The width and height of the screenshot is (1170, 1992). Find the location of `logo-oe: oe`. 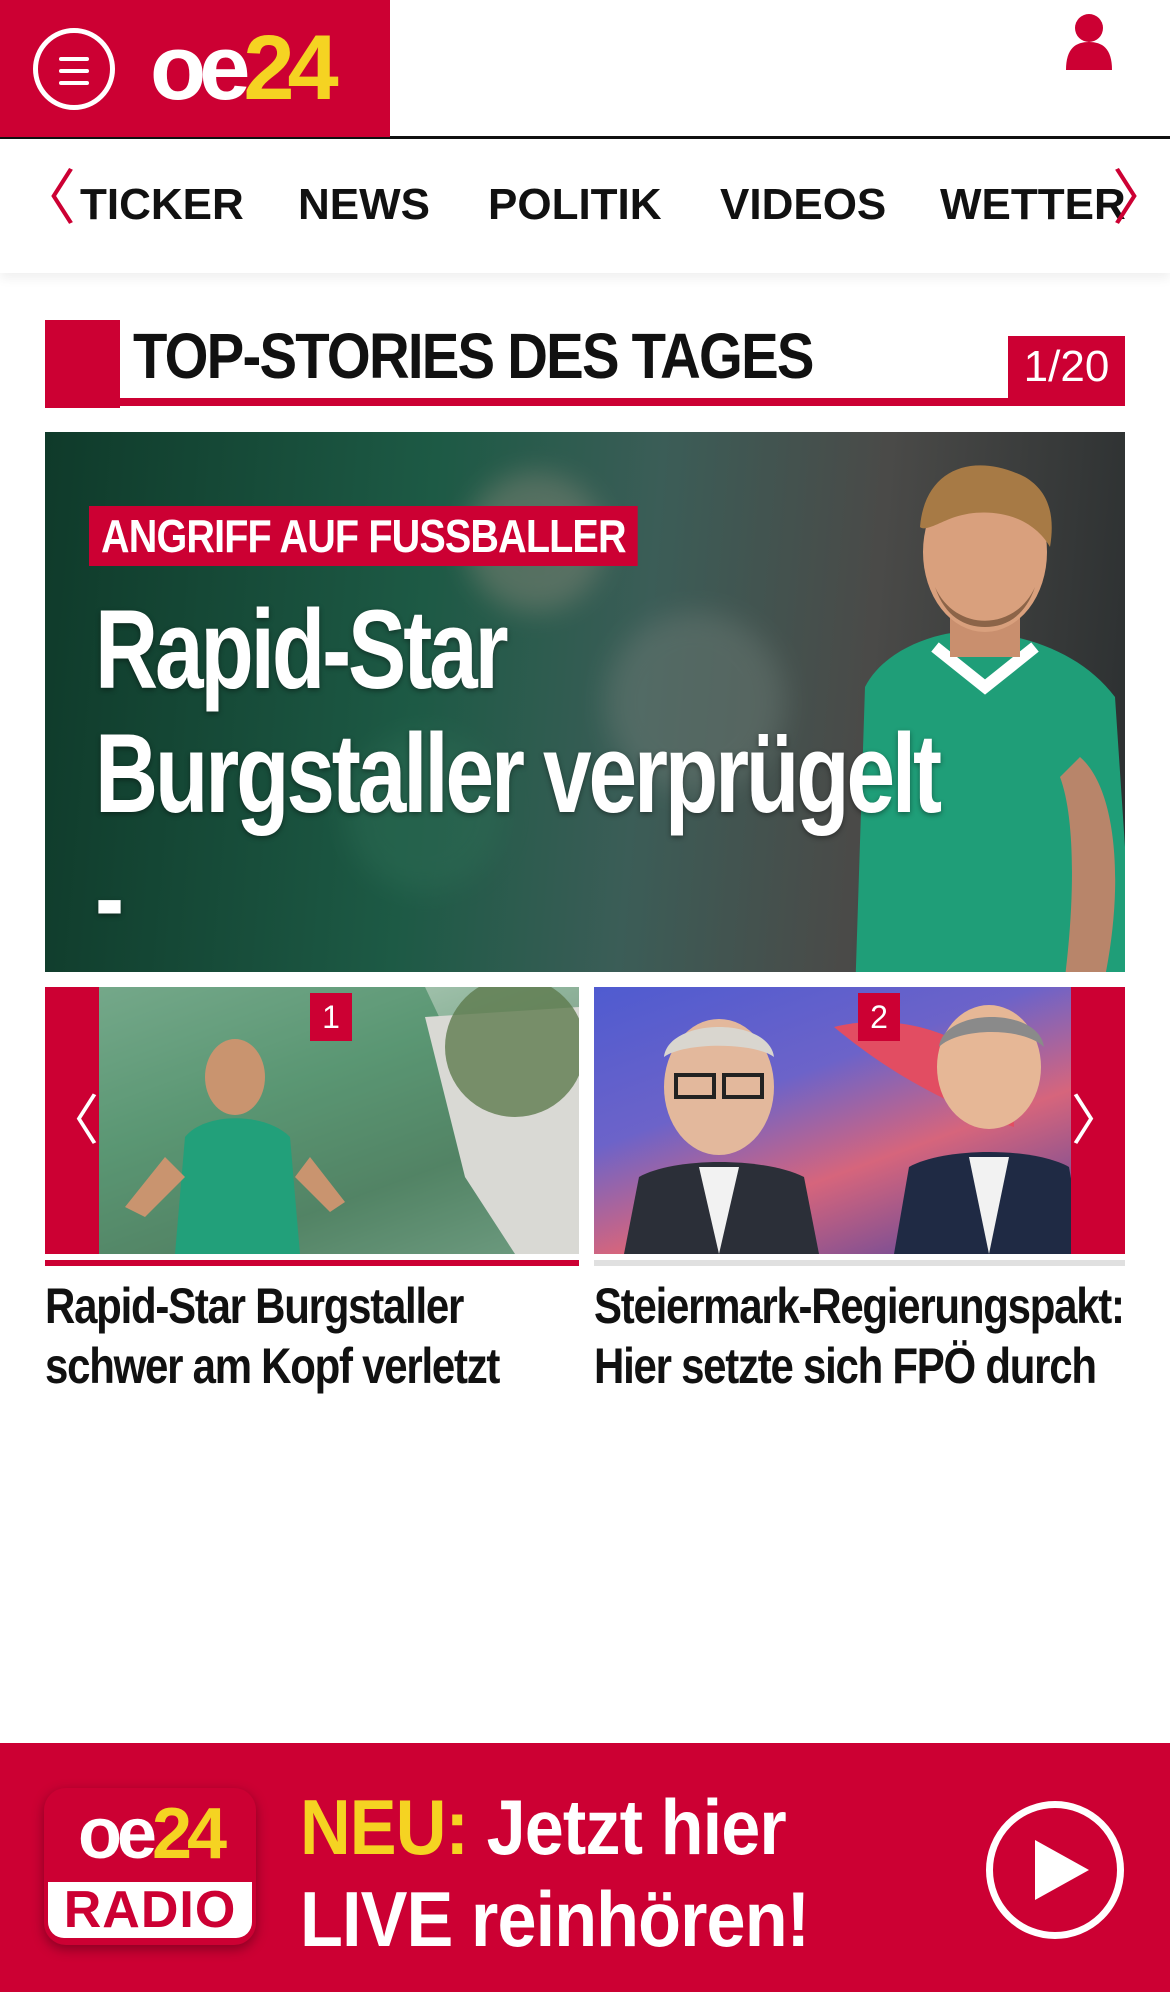

logo-oe: oe is located at coordinates (200, 68).